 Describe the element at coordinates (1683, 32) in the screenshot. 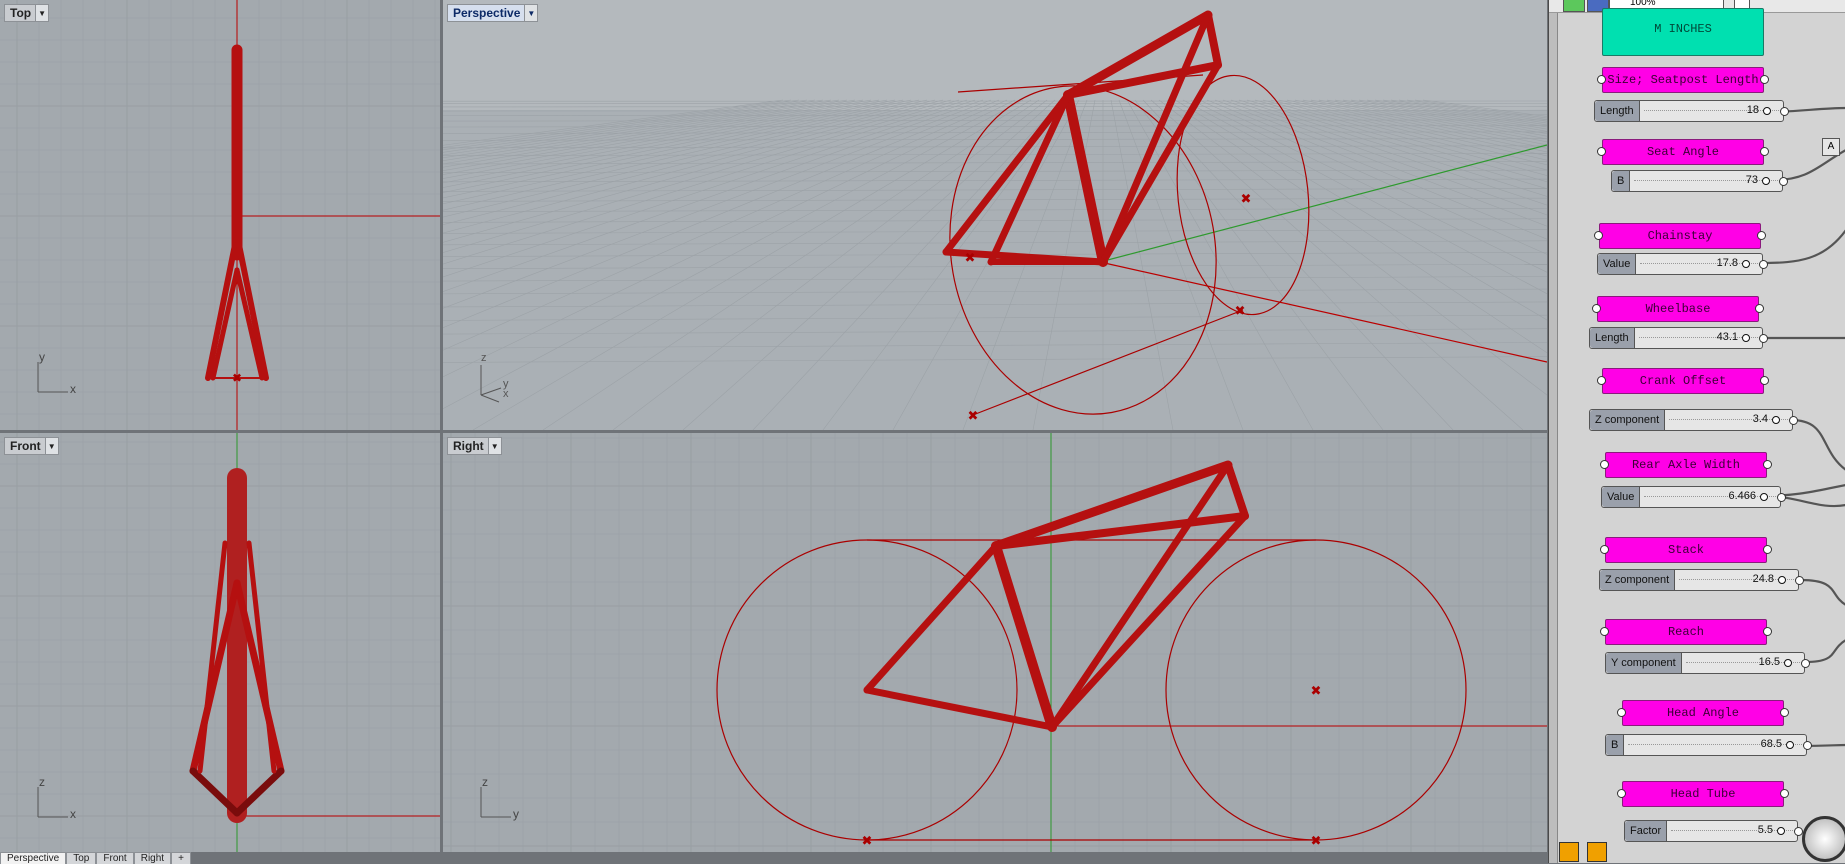

I see `units-panel: M INCHES` at that location.